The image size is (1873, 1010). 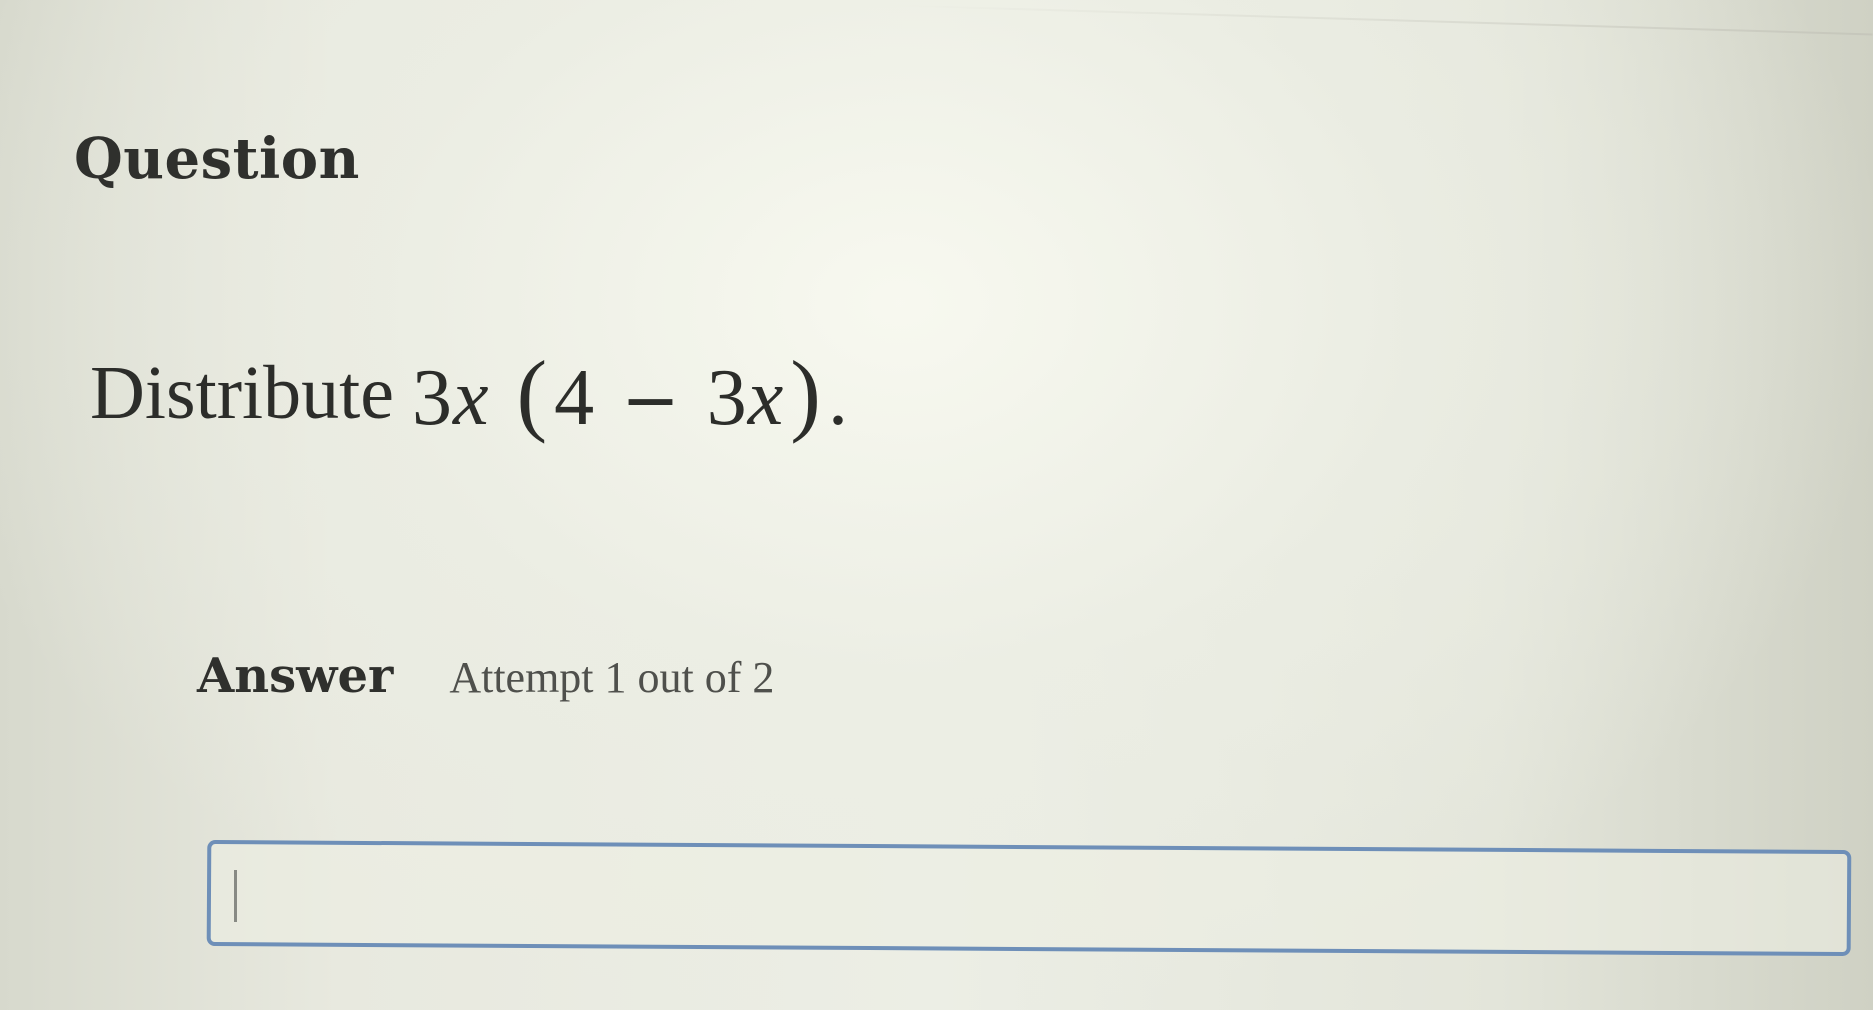 What do you see at coordinates (612, 677) in the screenshot?
I see `attempt-counter: Attempt 1 out of 2` at bounding box center [612, 677].